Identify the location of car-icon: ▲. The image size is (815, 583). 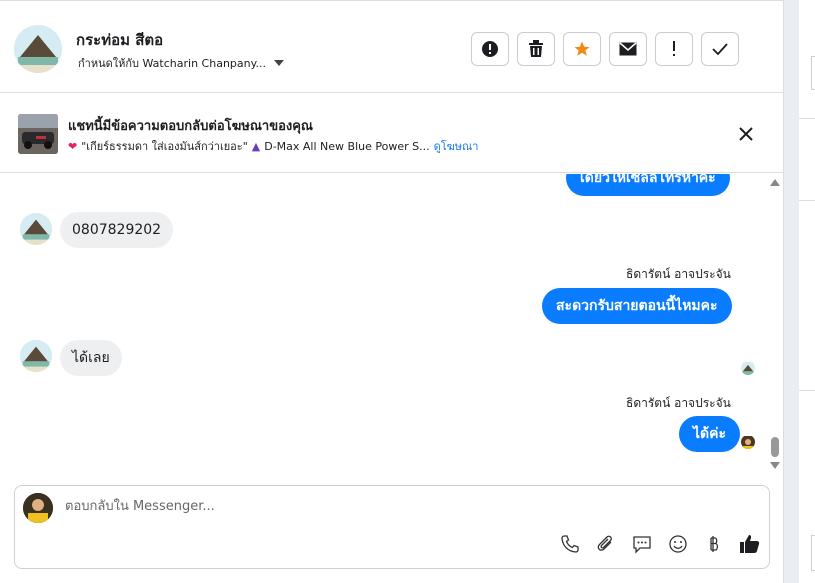
(256, 146).